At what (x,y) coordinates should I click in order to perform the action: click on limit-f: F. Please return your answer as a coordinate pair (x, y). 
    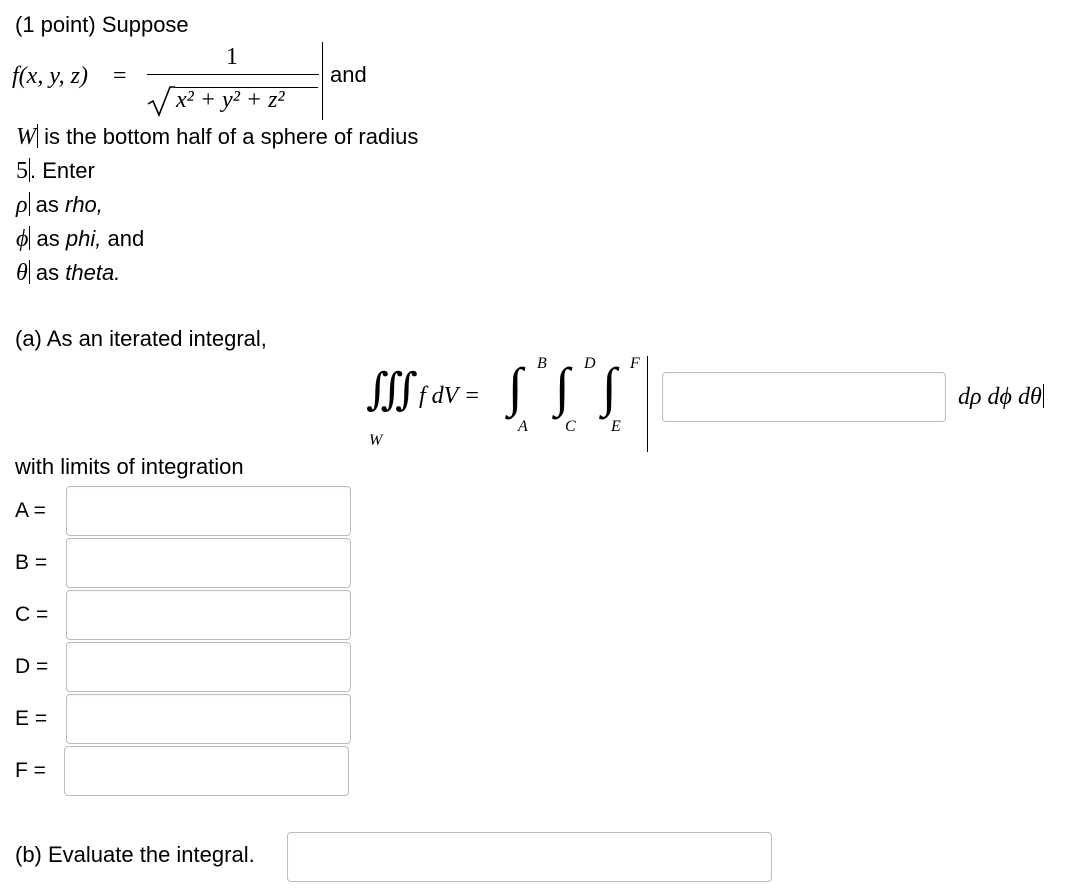
    Looking at the image, I should click on (635, 363).